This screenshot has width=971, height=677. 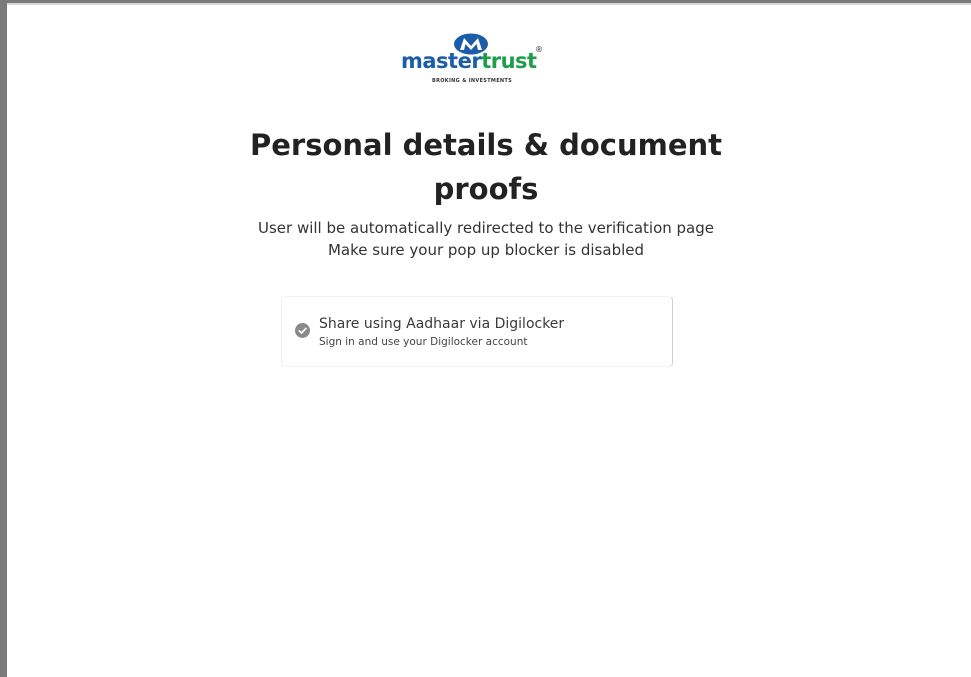 What do you see at coordinates (302, 330) in the screenshot?
I see `check-circle-icon` at bounding box center [302, 330].